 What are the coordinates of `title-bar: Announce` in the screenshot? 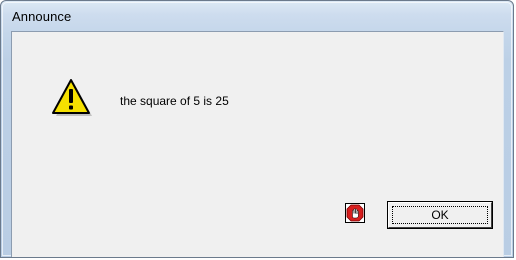 It's located at (257, 16).